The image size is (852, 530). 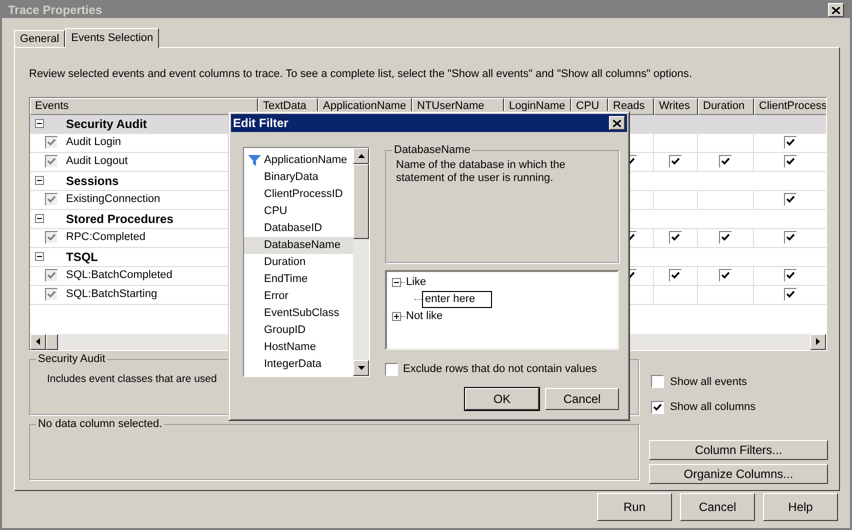 What do you see at coordinates (713, 407) in the screenshot?
I see `option-label: Show all columns` at bounding box center [713, 407].